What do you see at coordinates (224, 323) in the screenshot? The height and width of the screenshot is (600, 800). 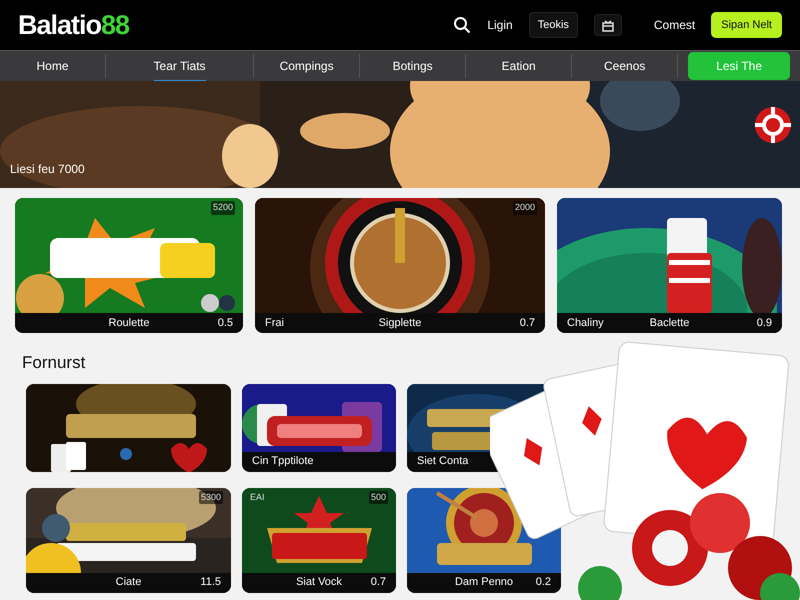 I see `game-odds: 0.5` at bounding box center [224, 323].